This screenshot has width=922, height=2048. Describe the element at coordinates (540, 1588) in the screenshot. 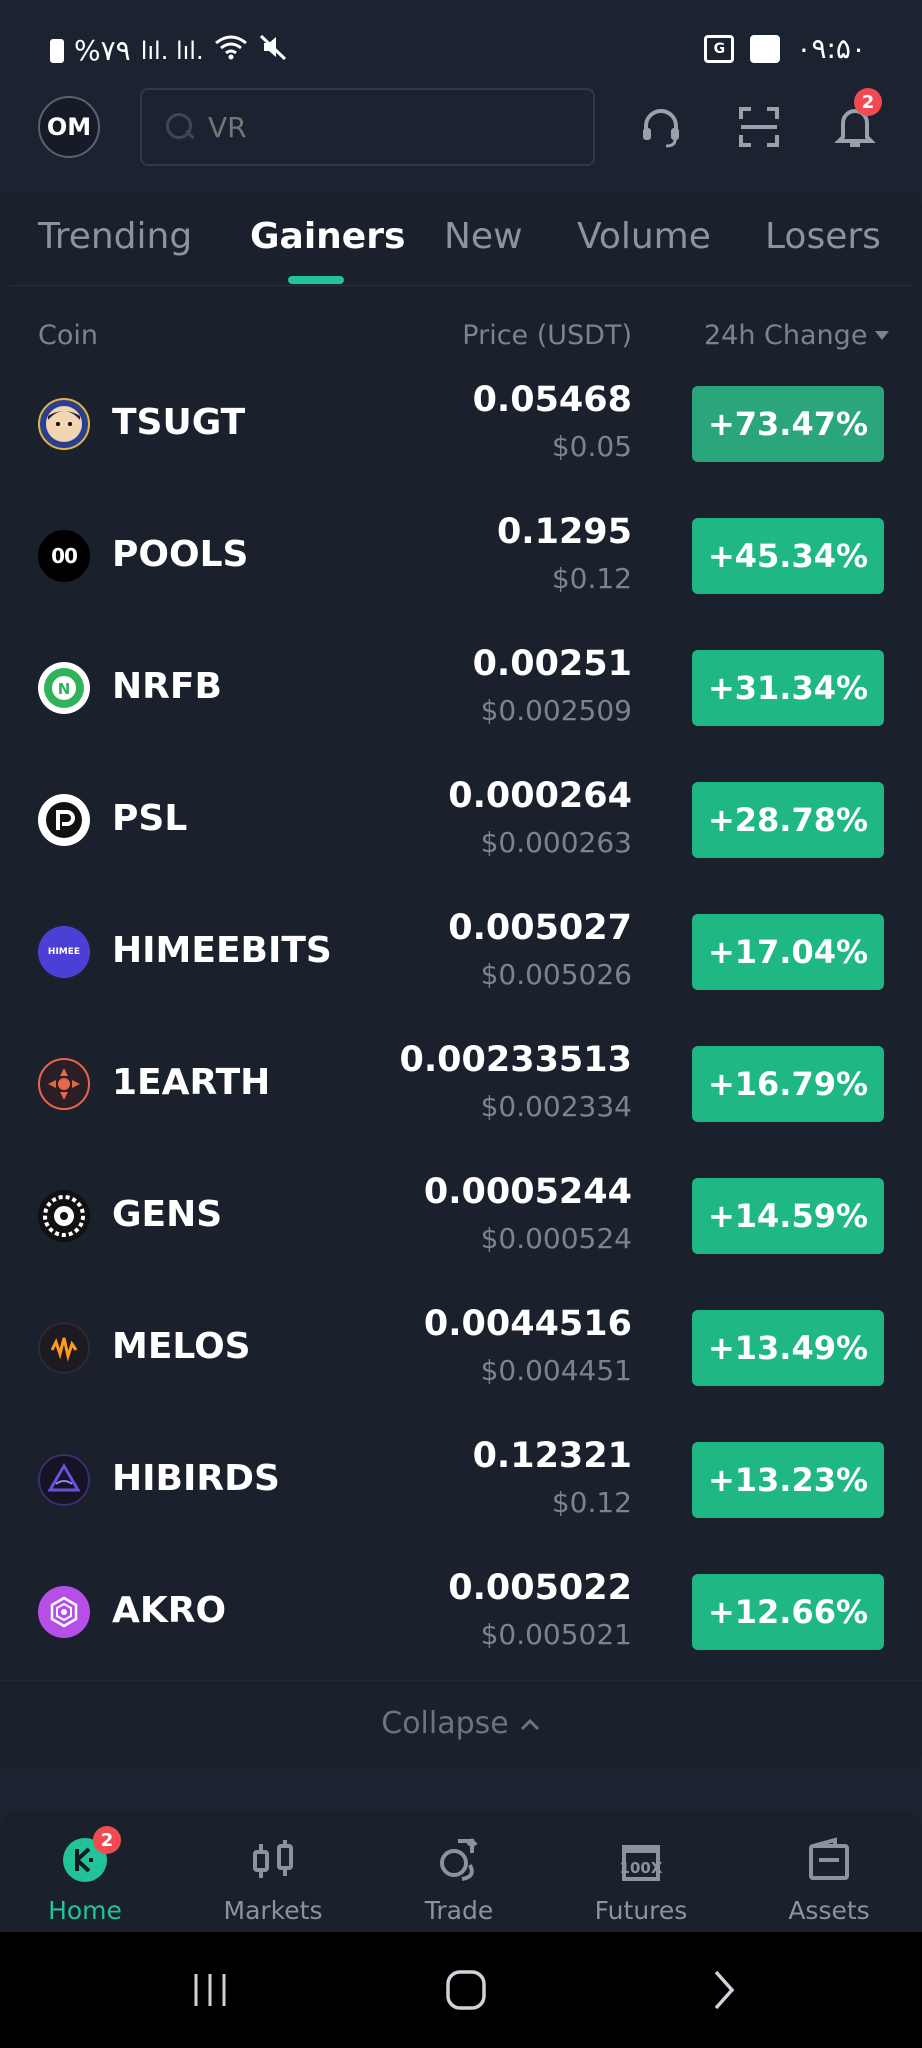

I see `coin-price: 0.005022` at that location.